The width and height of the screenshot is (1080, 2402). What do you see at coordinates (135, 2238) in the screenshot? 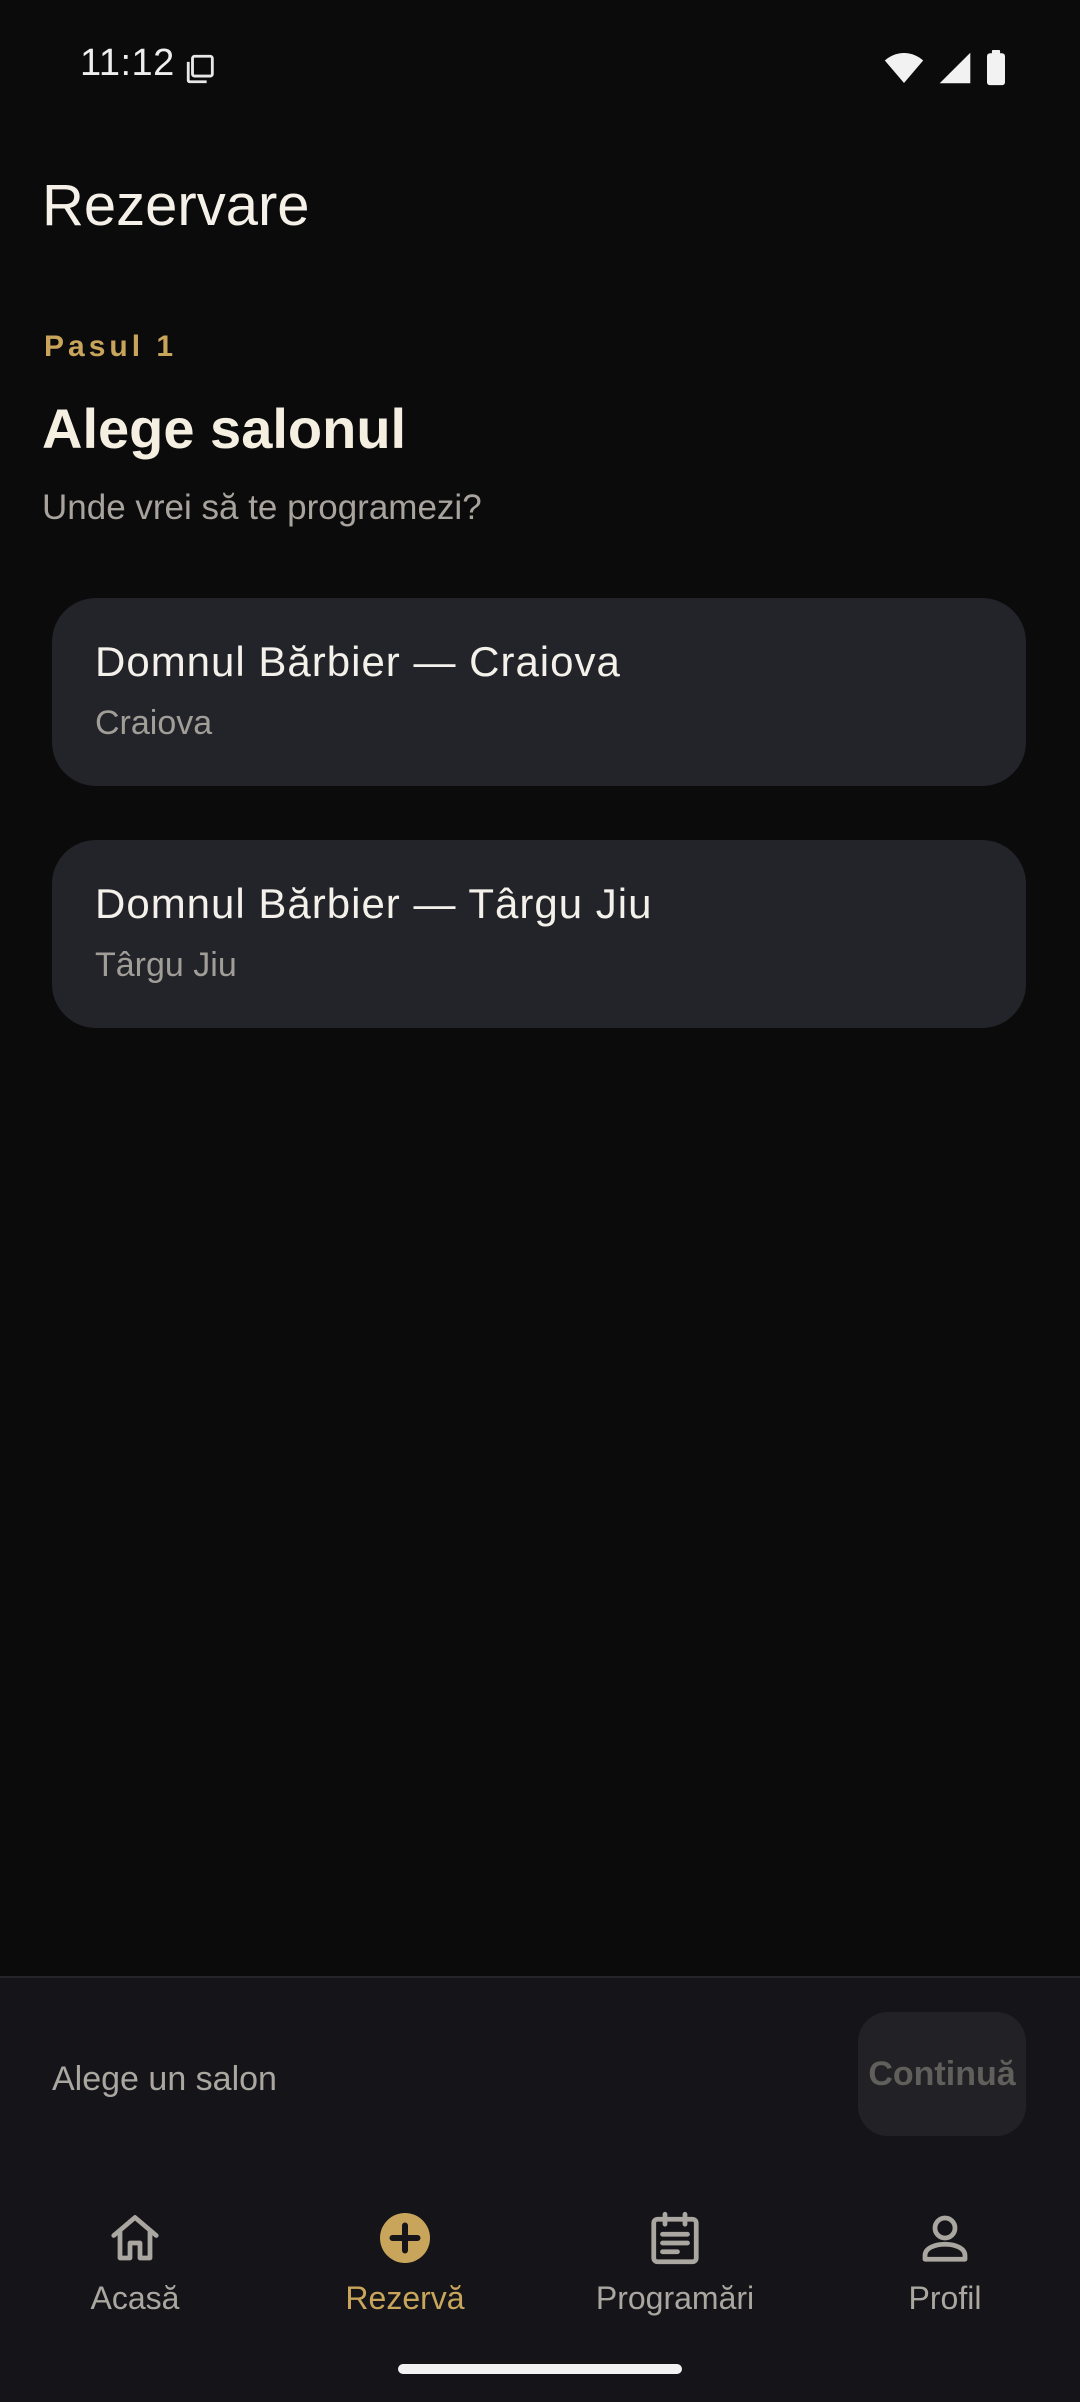
I see `home-icon` at bounding box center [135, 2238].